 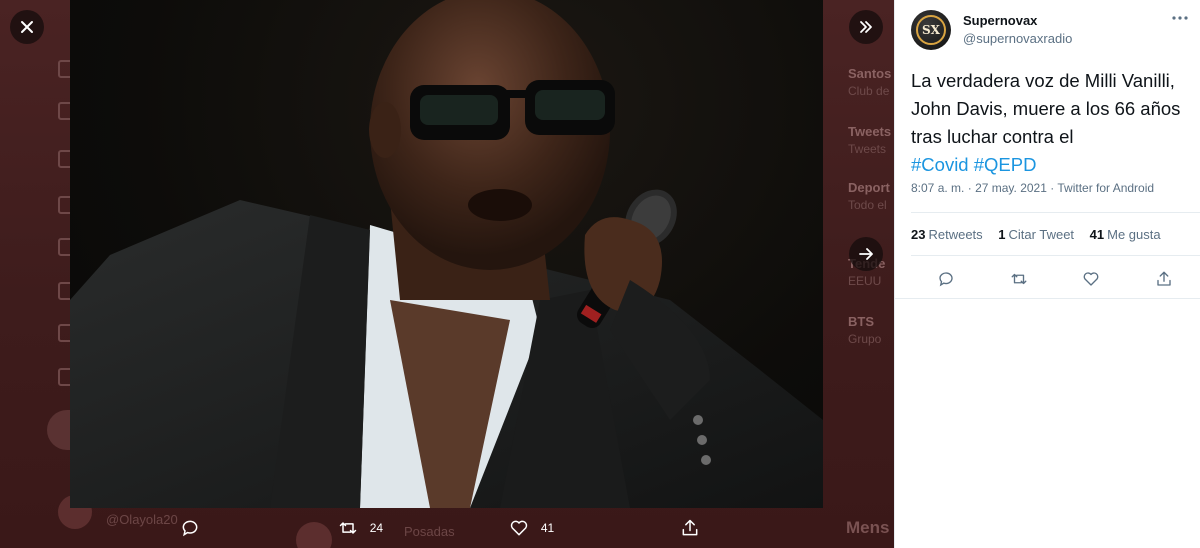 I want to click on tweet-source: Twitter for Android, so click(x=1105, y=188).